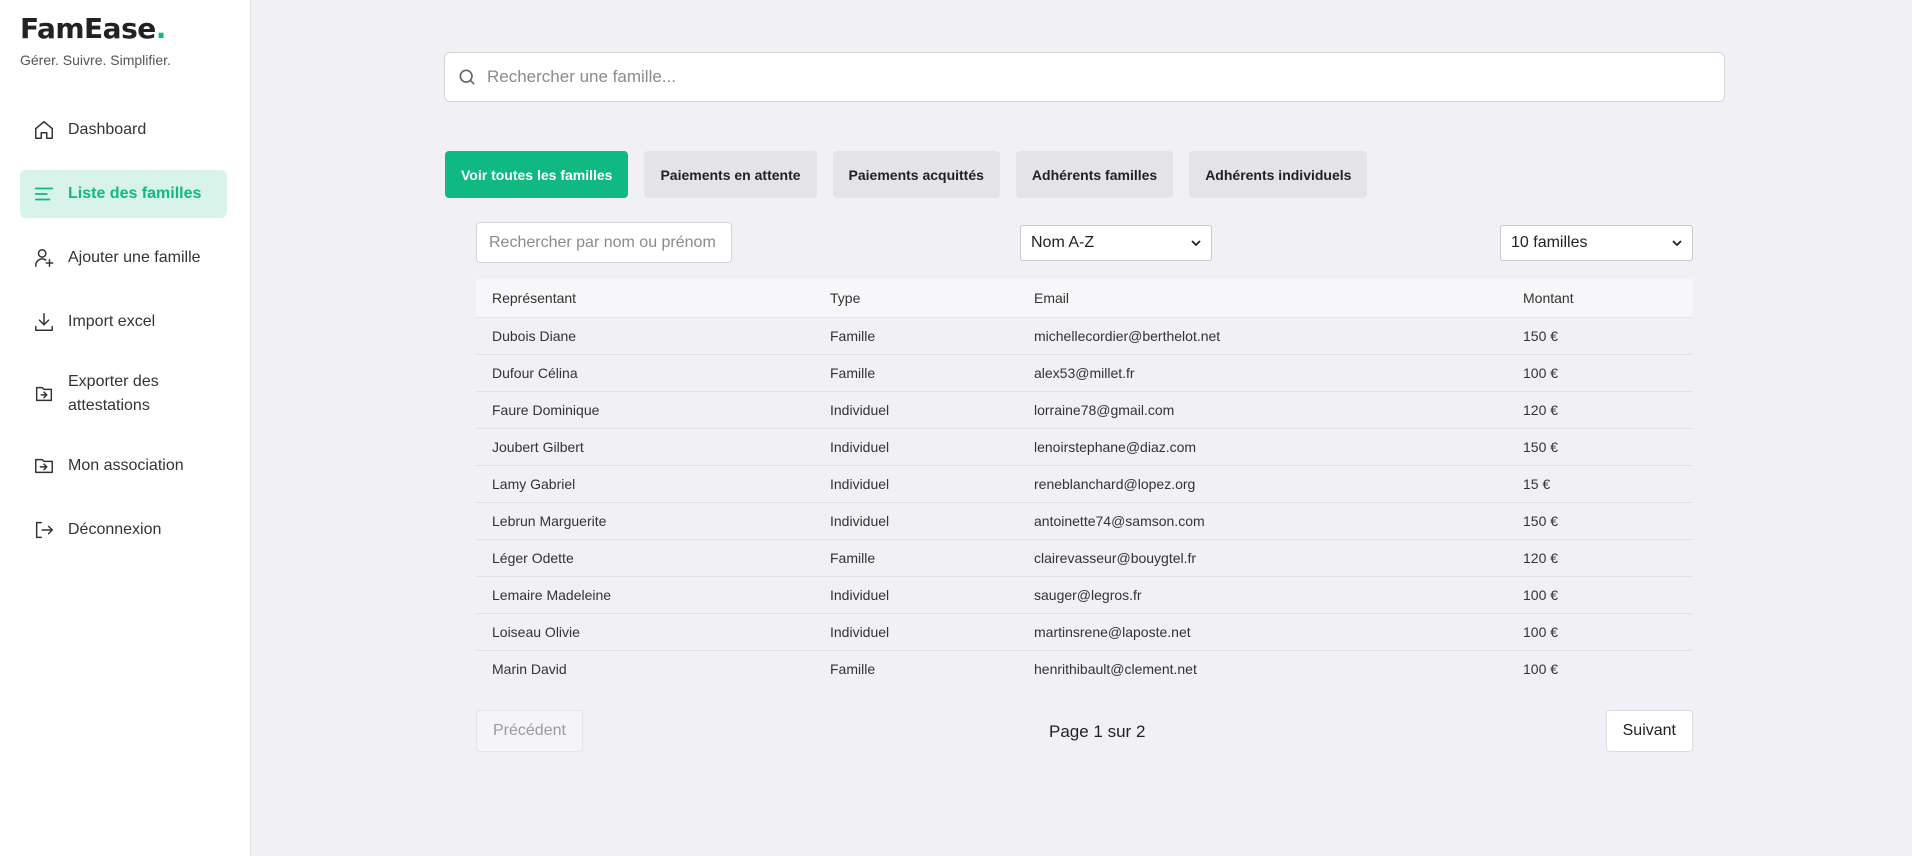 The width and height of the screenshot is (1912, 856). What do you see at coordinates (1262, 373) in the screenshot?
I see `cell-email: alex53@millet.fr` at bounding box center [1262, 373].